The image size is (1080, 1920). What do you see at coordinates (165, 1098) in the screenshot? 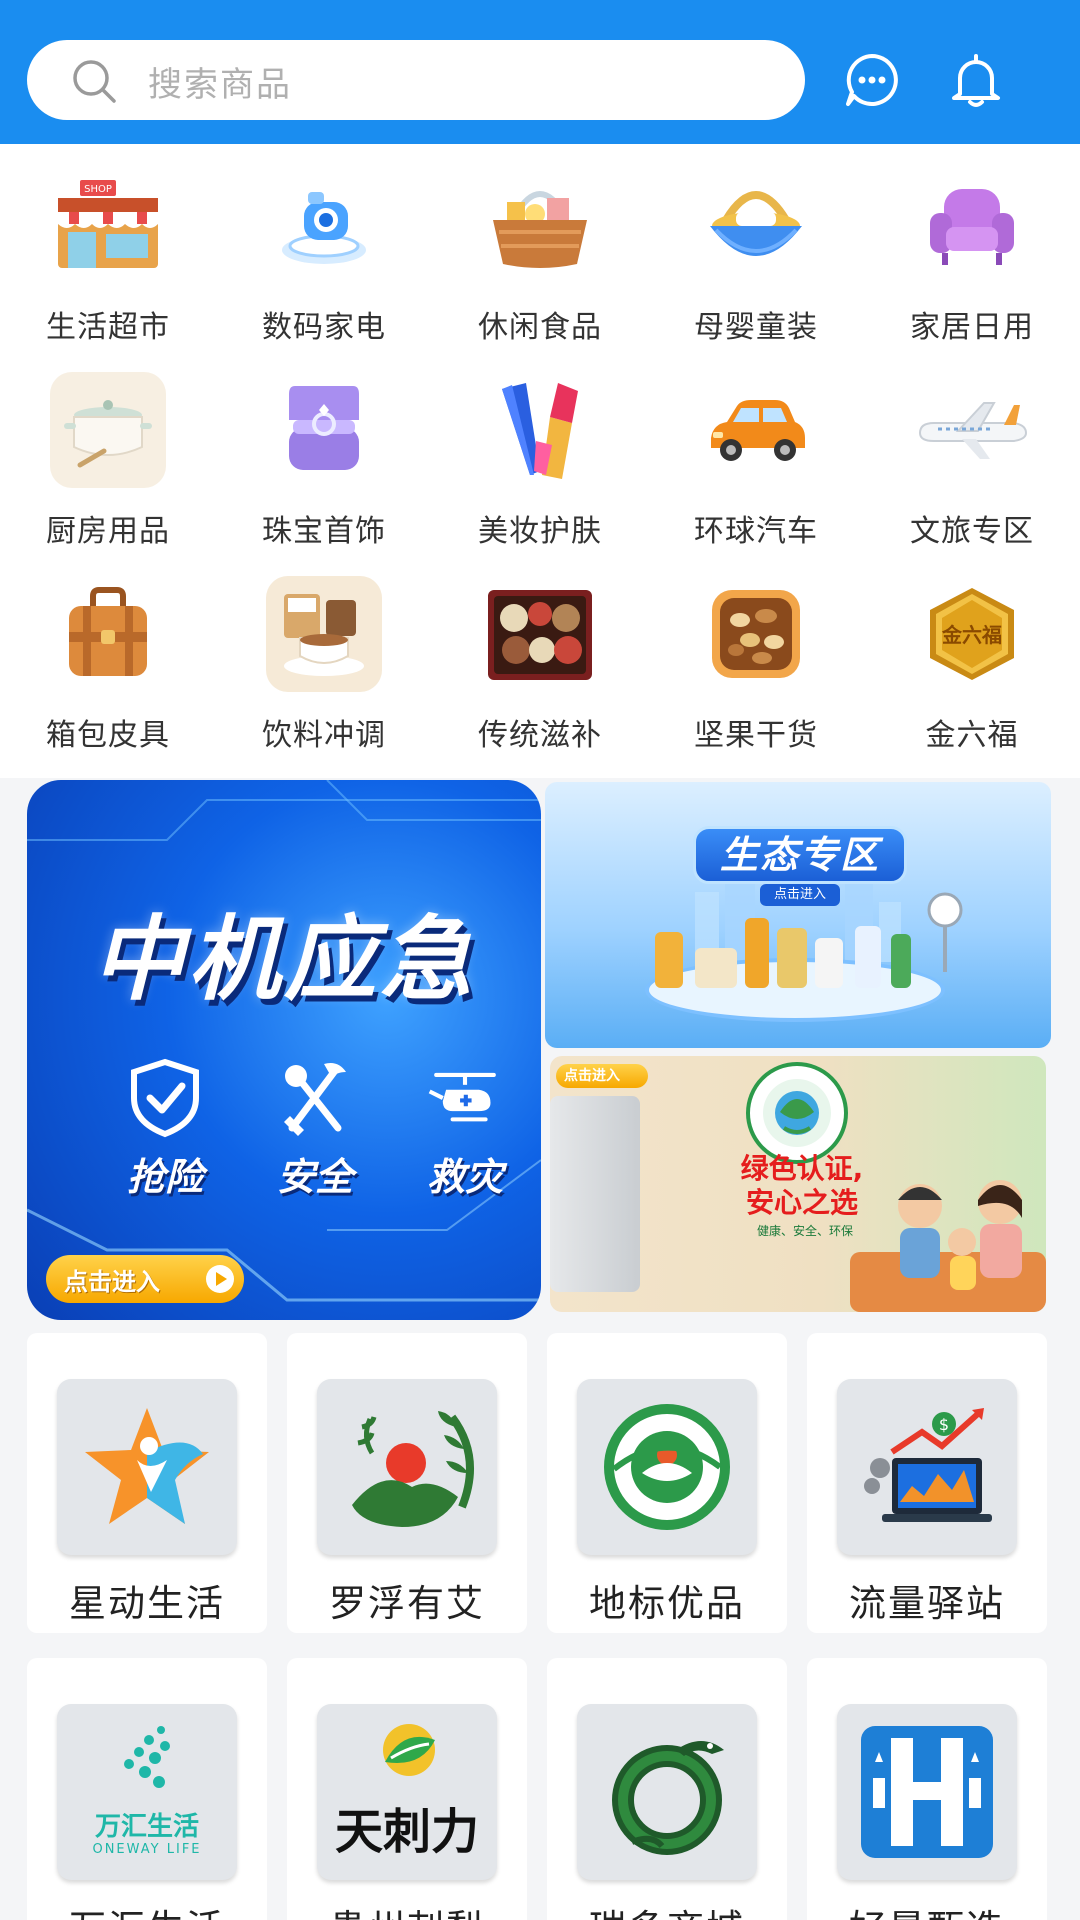
I see `shield-check-icon` at bounding box center [165, 1098].